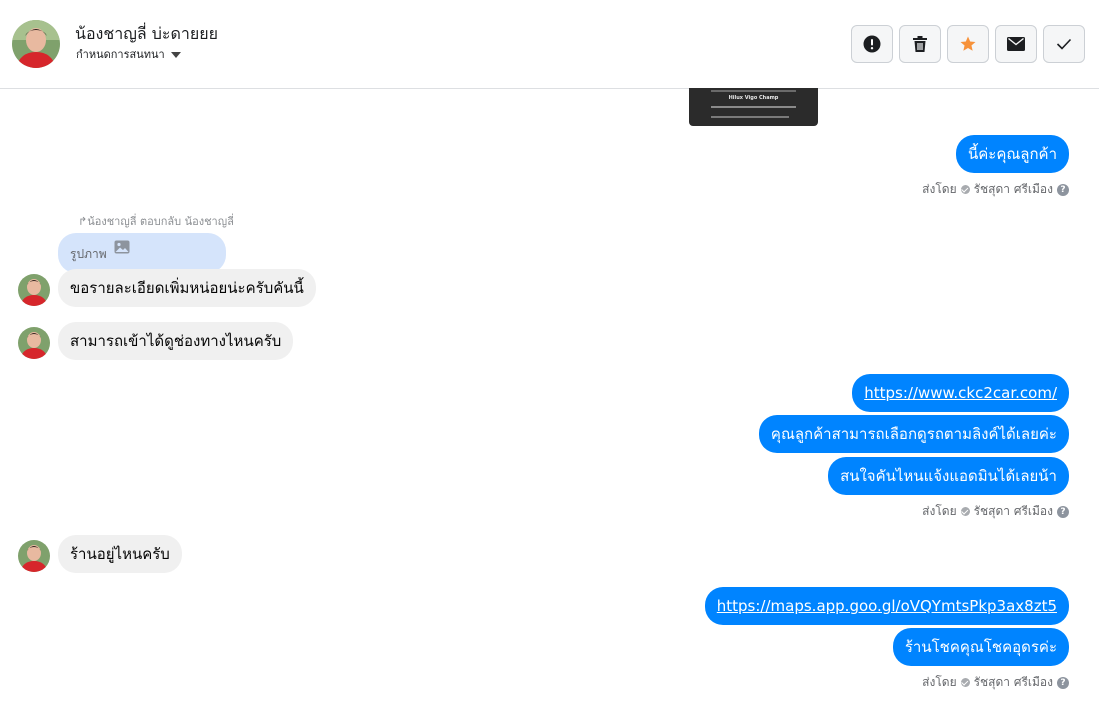 The image size is (1099, 710). I want to click on conversation-settings-dropdown: กำหนดการสนทนา, so click(128, 54).